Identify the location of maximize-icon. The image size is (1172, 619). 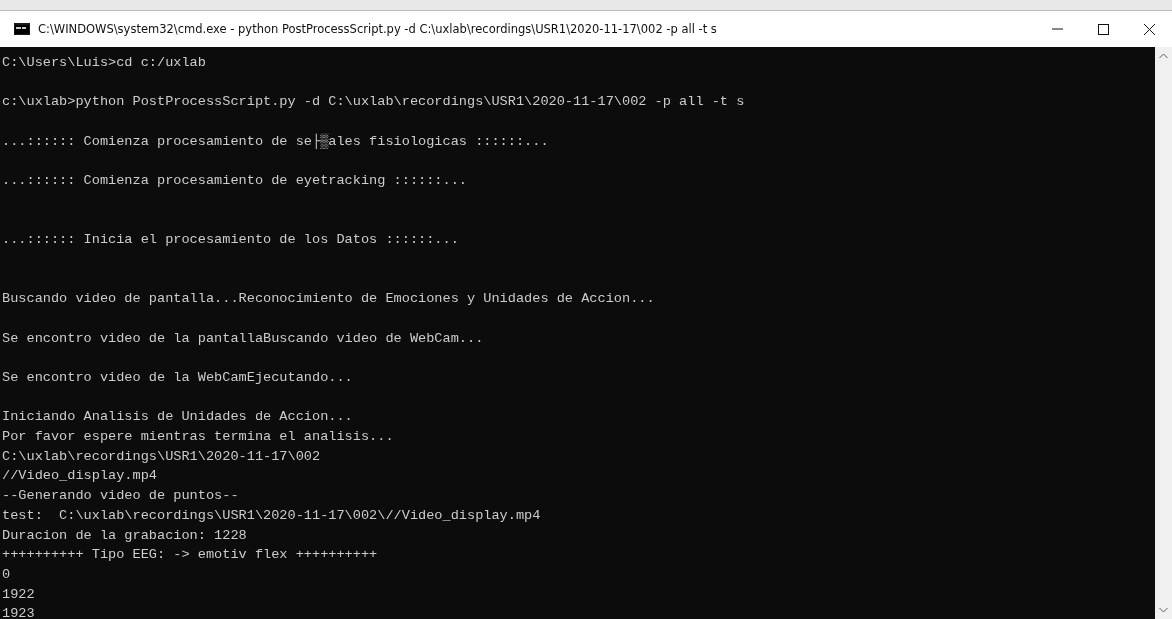
(1103, 29).